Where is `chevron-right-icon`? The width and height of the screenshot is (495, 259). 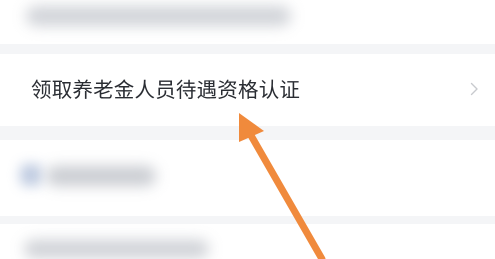 chevron-right-icon is located at coordinates (474, 89).